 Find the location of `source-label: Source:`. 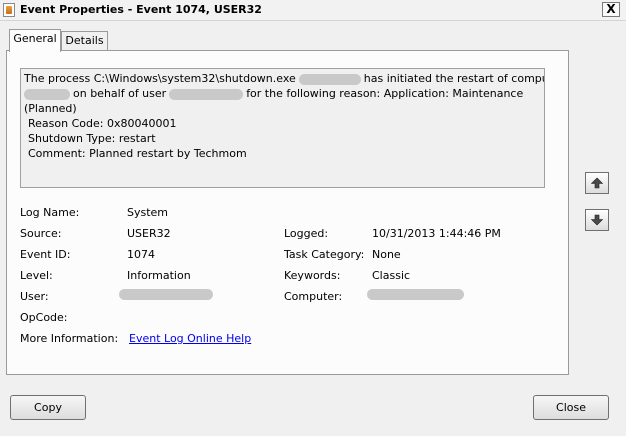

source-label: Source: is located at coordinates (41, 233).